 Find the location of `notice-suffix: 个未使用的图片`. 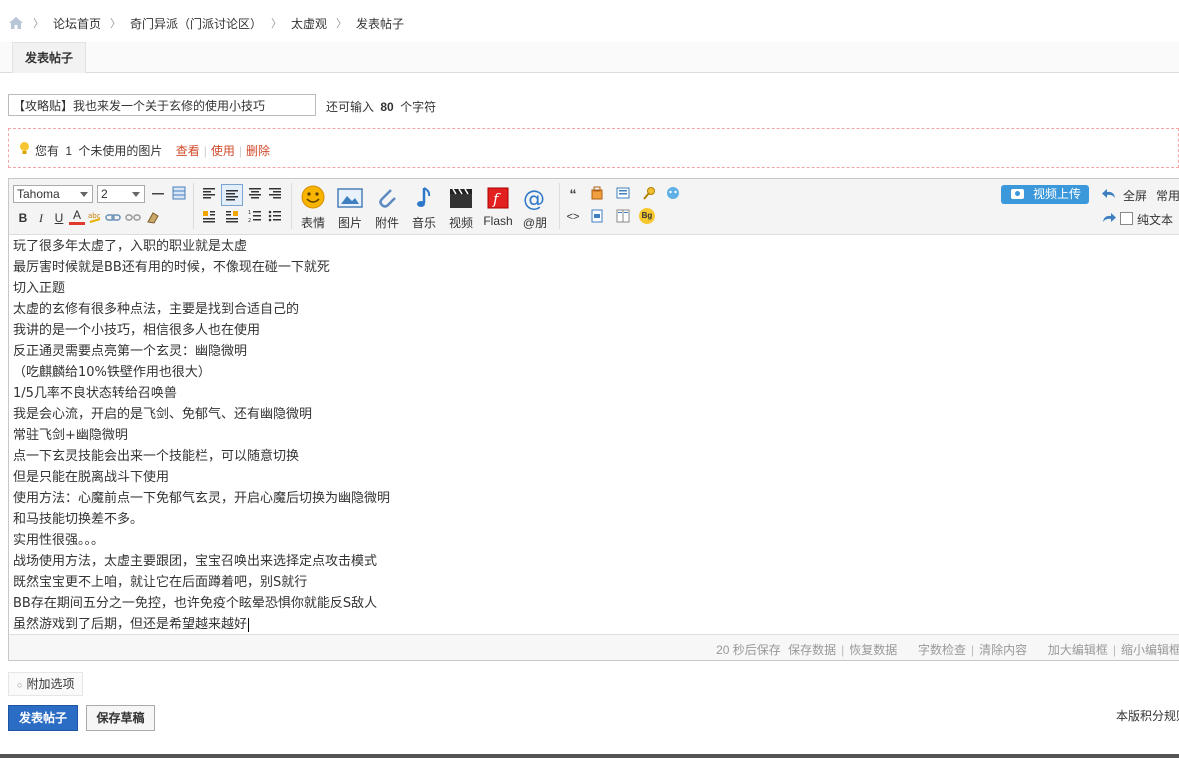

notice-suffix: 个未使用的图片 is located at coordinates (120, 151).